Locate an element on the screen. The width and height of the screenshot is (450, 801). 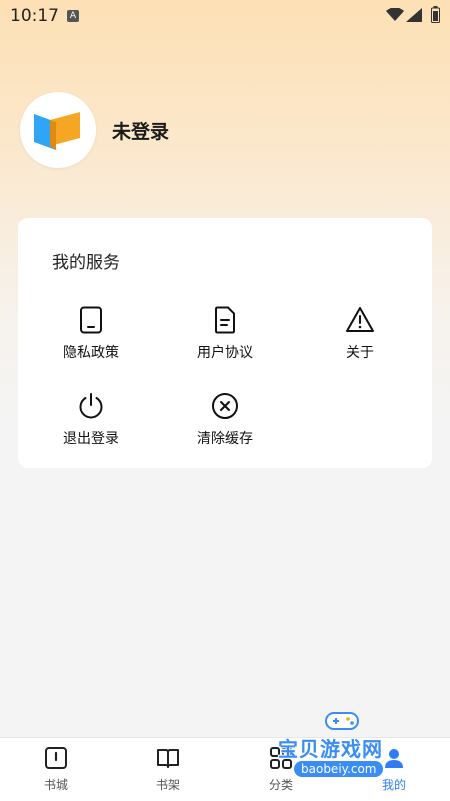
bookstore-icon is located at coordinates (56, 758).